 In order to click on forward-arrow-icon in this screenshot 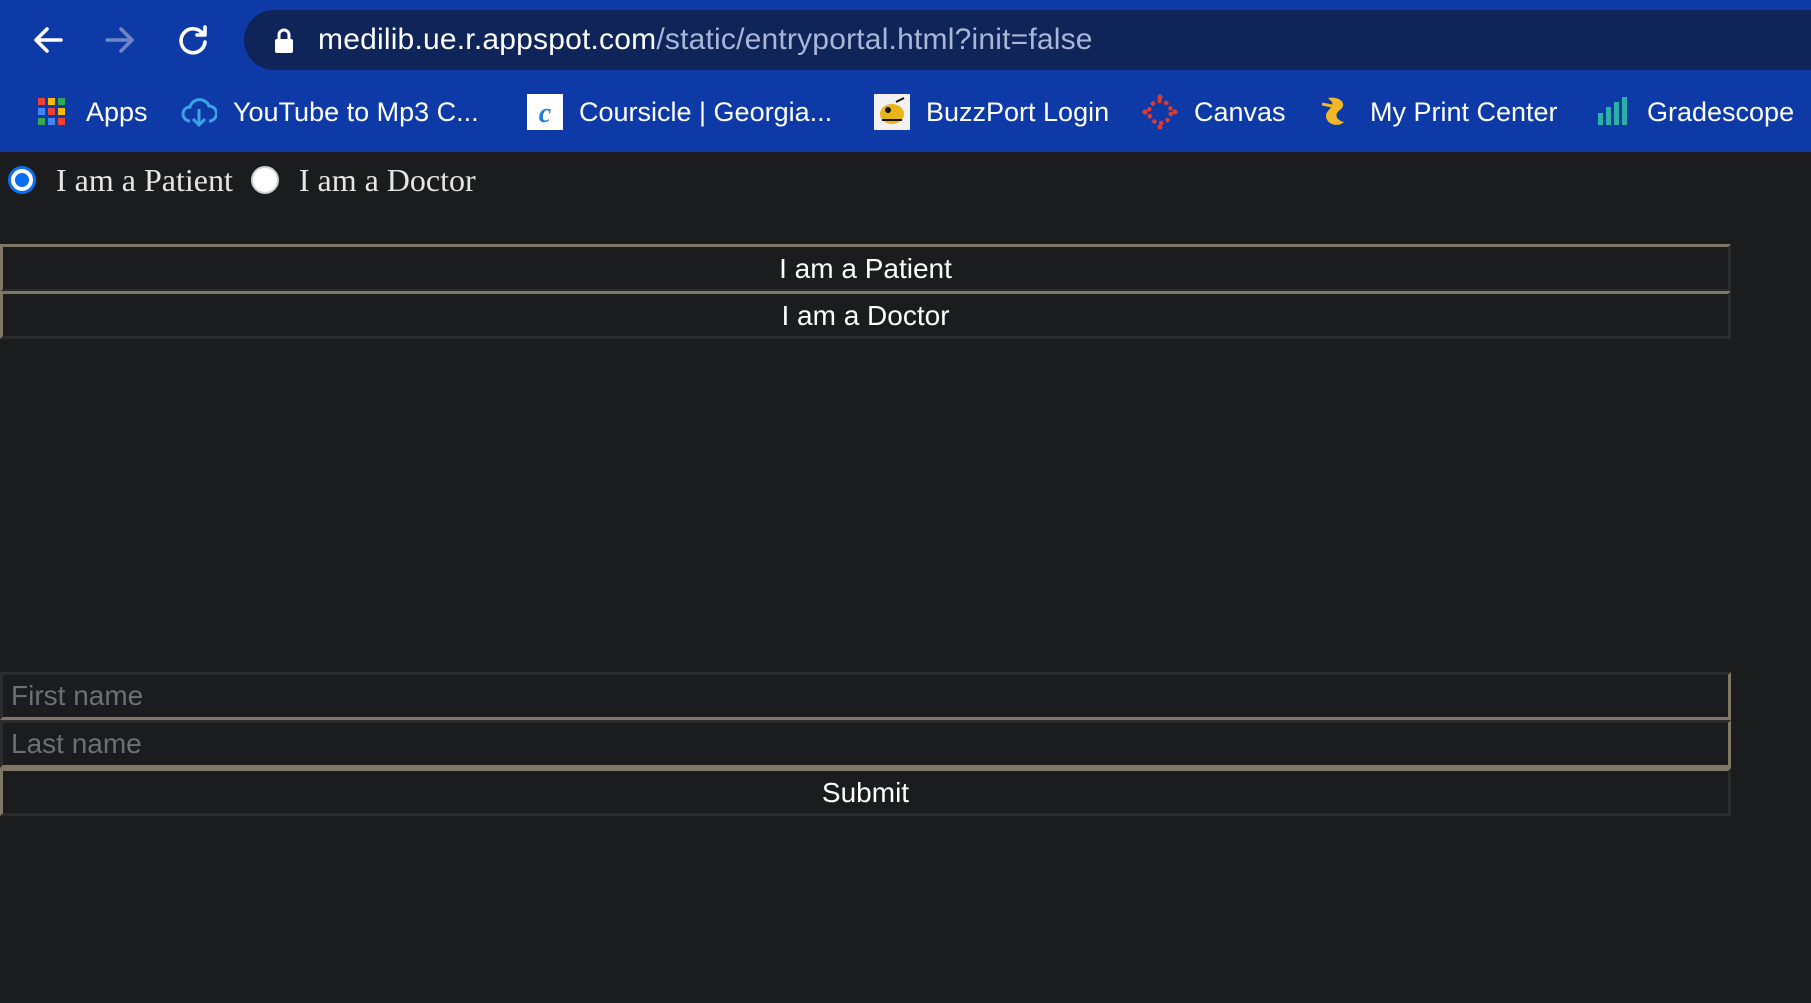, I will do `click(120, 40)`.